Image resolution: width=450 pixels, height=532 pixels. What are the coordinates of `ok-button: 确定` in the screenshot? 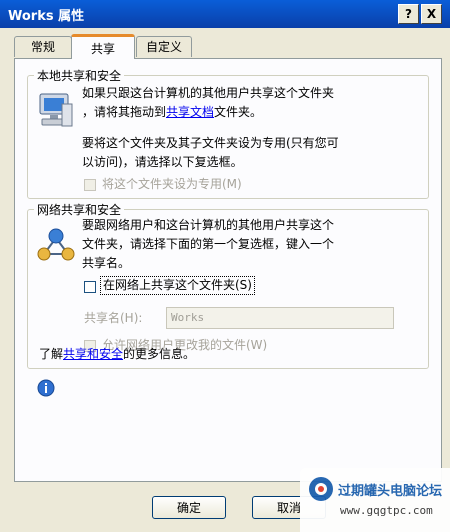 It's located at (189, 507).